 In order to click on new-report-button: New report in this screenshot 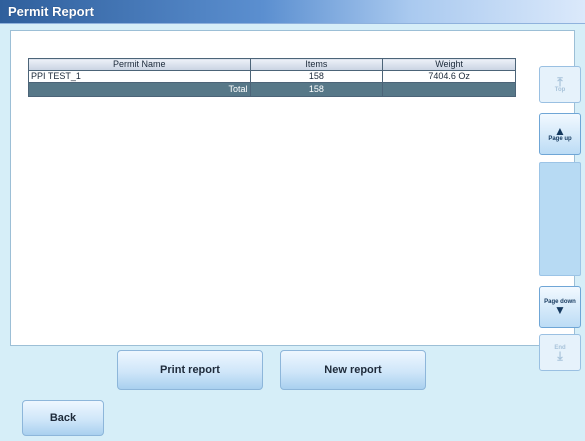, I will do `click(353, 370)`.